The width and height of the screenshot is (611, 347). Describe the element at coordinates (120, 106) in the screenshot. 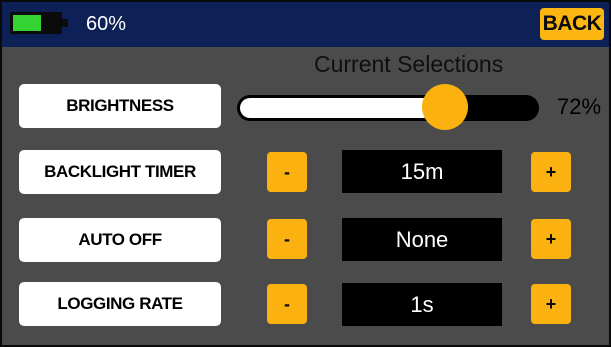

I see `brightness-button: BRIGHTNESS` at that location.